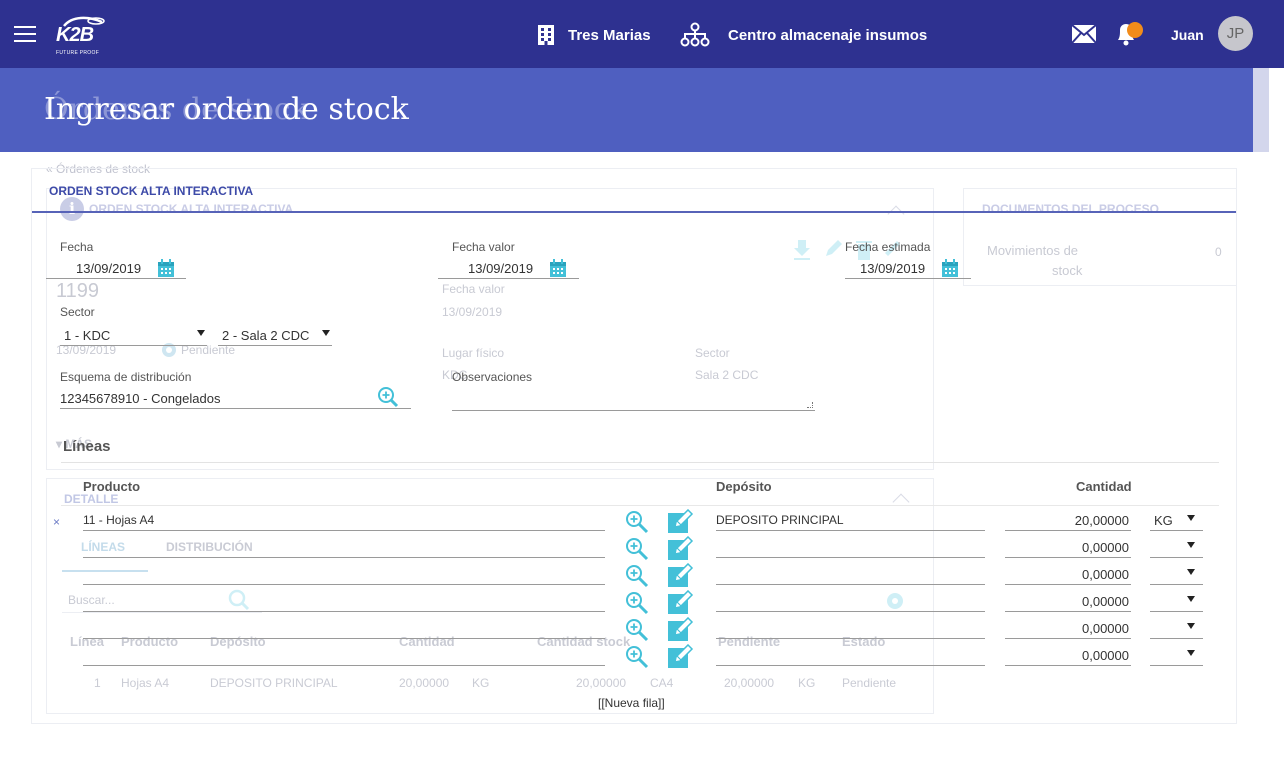 The image size is (1284, 768). I want to click on k2b-logo: K2B FUTURE PROOF, so click(82, 35).